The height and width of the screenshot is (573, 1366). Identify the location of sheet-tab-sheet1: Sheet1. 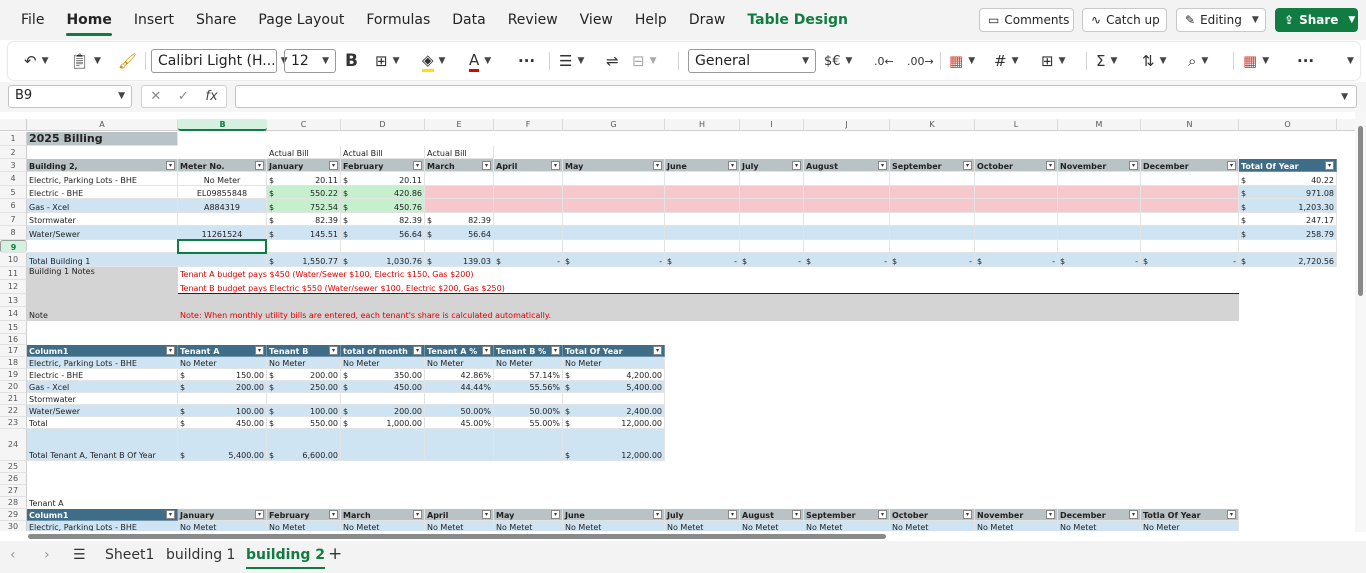
(129, 555).